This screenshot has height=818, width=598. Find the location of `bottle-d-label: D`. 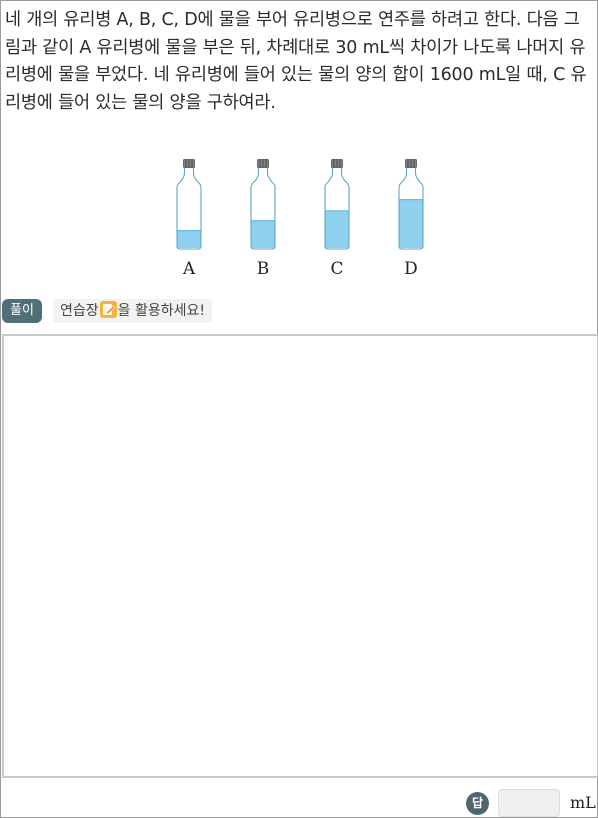

bottle-d-label: D is located at coordinates (411, 269).